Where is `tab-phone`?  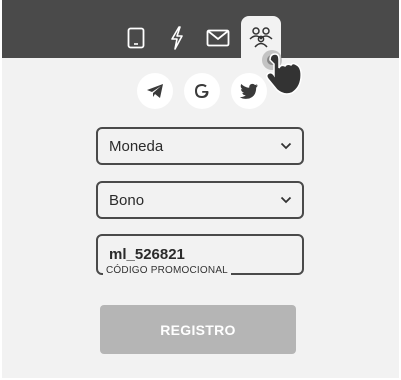
tab-phone is located at coordinates (136, 38).